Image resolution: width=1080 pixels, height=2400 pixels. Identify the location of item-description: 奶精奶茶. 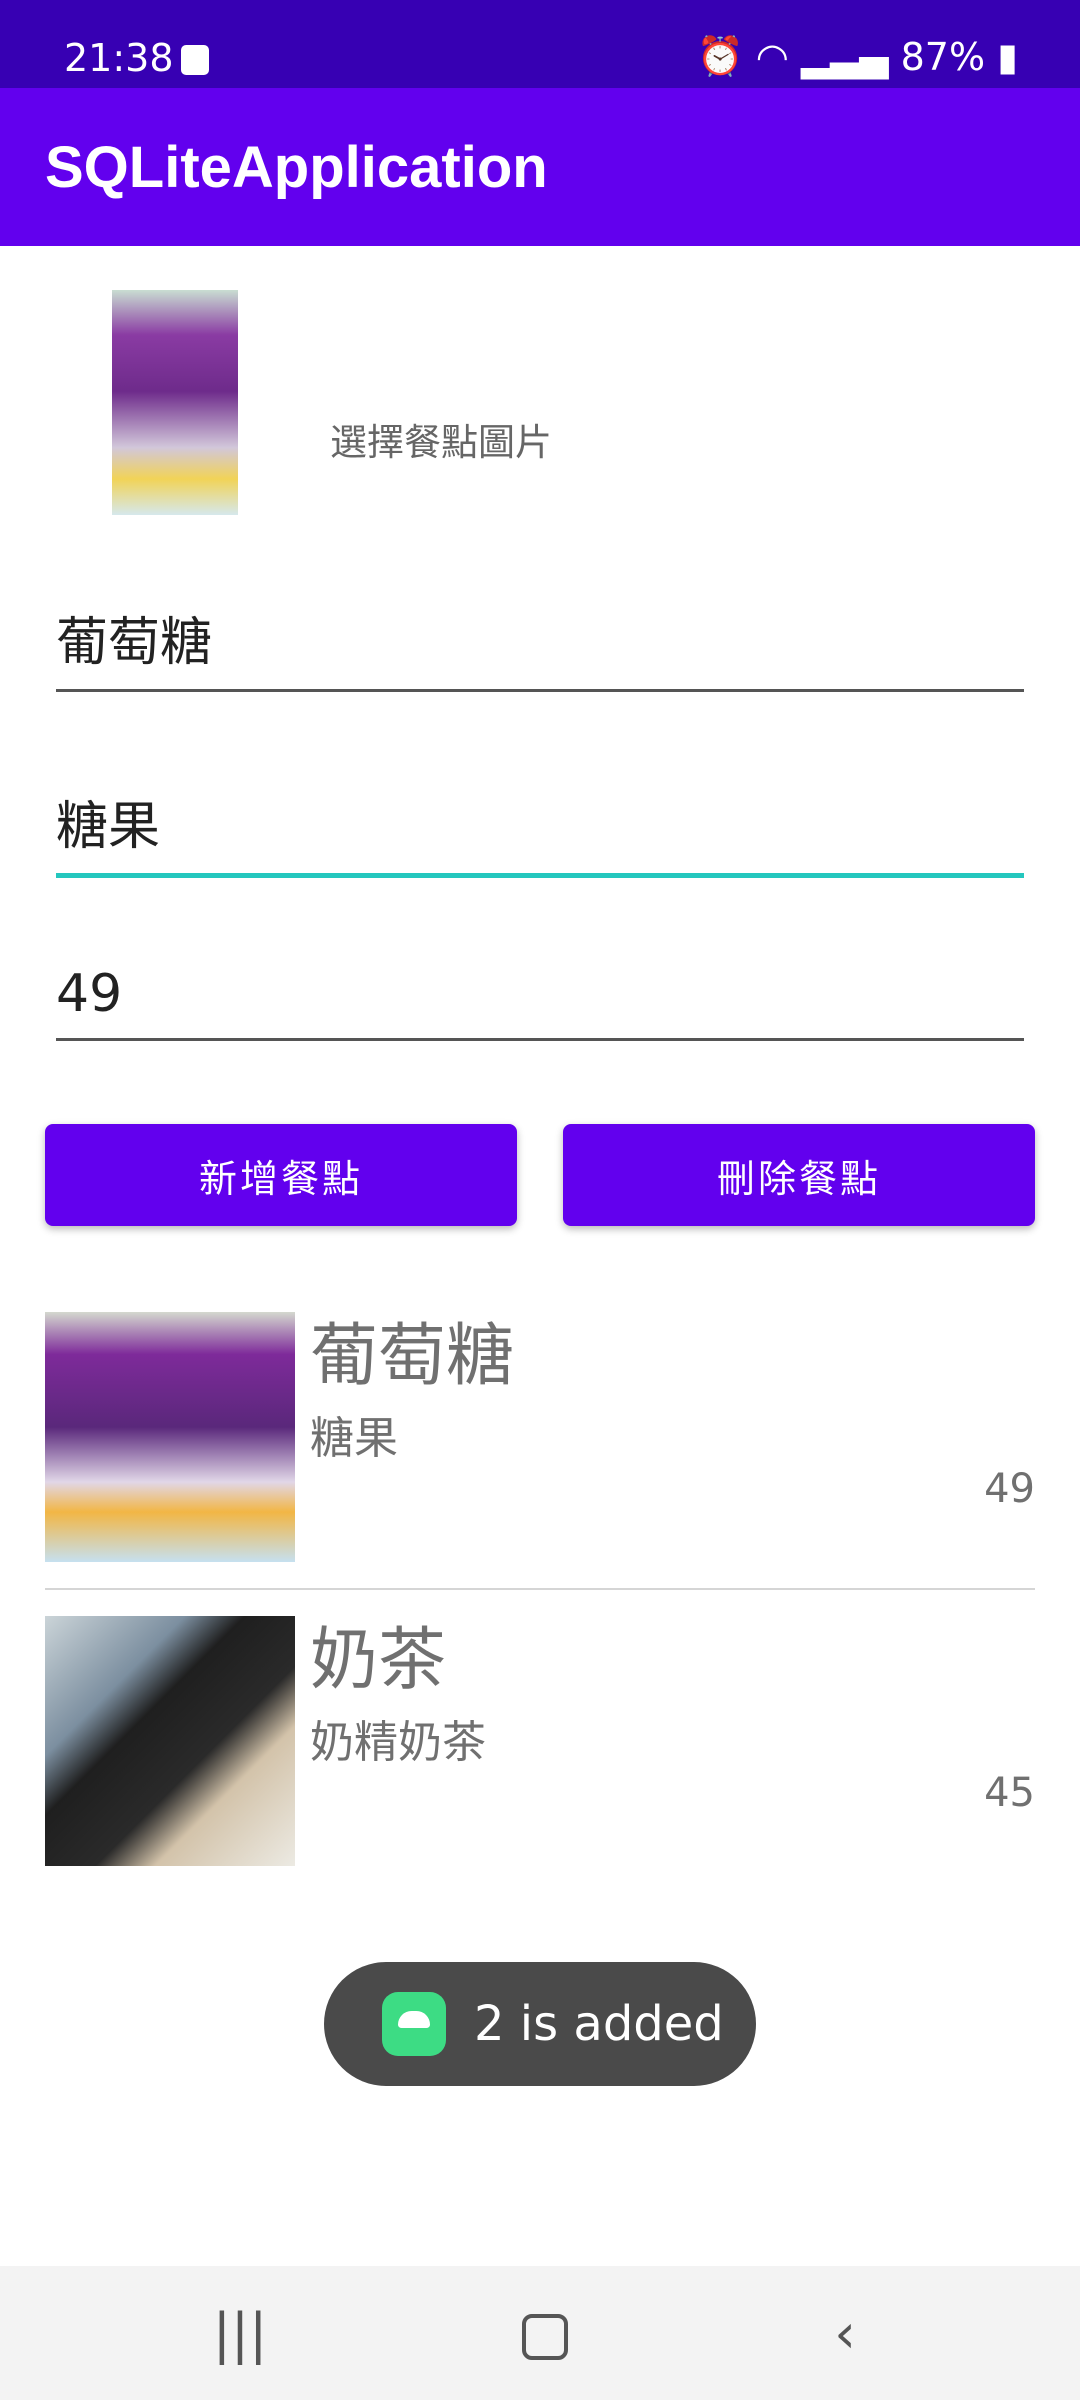
(398, 1742).